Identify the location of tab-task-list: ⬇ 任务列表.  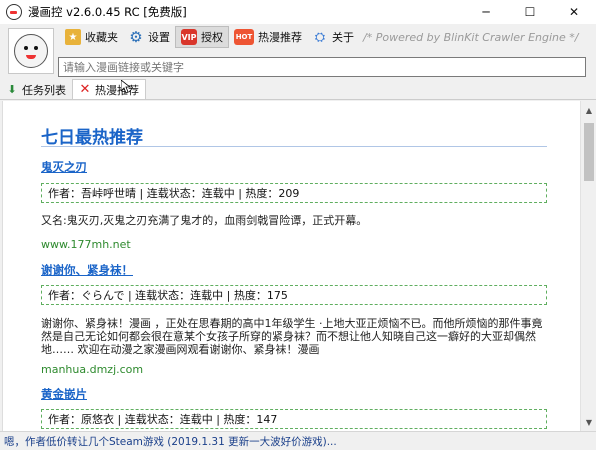
(36, 89).